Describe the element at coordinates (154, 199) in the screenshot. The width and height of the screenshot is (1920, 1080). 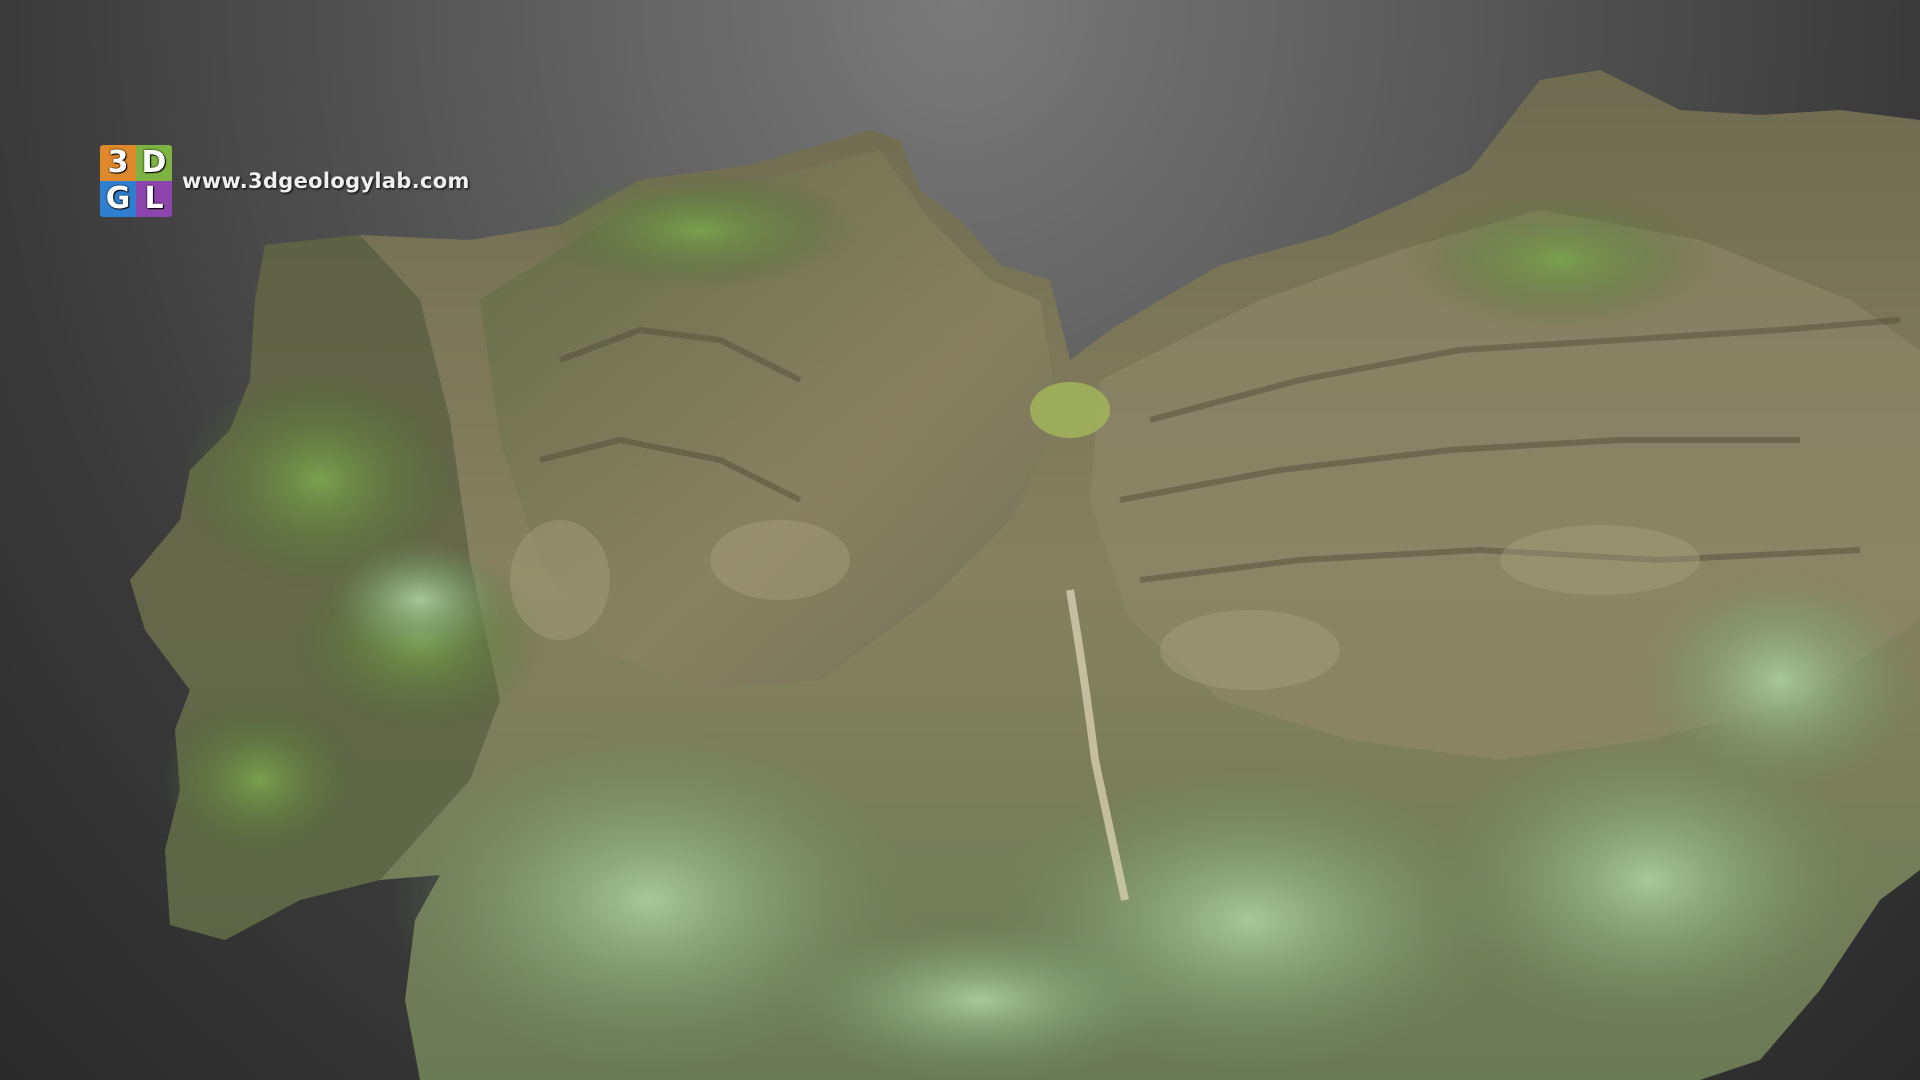
I see `logo-letter: L` at that location.